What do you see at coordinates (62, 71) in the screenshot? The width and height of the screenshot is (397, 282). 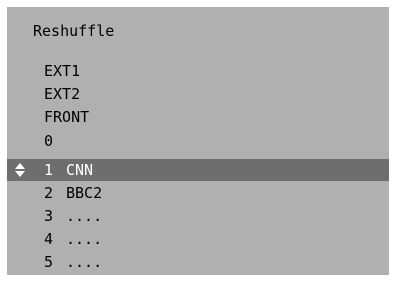 I see `source-item-ext1: EXT1` at bounding box center [62, 71].